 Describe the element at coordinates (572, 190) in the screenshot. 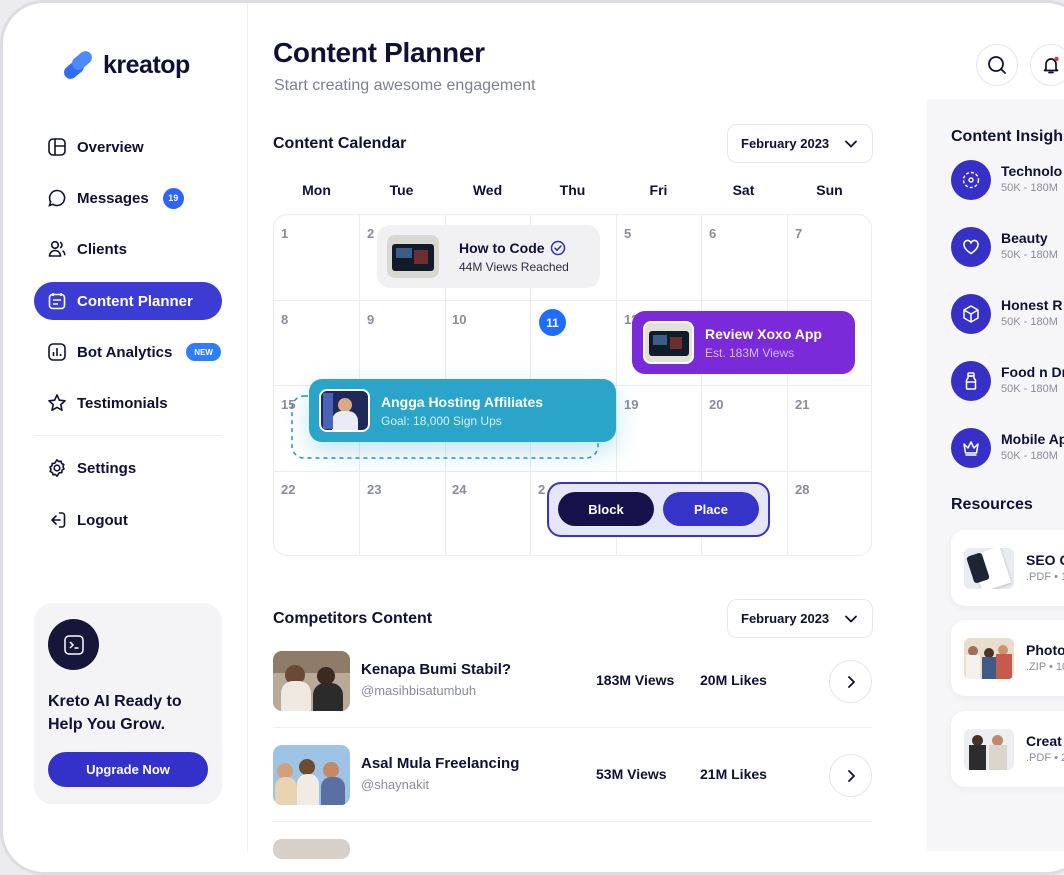

I see `weekday-label: Thu` at that location.